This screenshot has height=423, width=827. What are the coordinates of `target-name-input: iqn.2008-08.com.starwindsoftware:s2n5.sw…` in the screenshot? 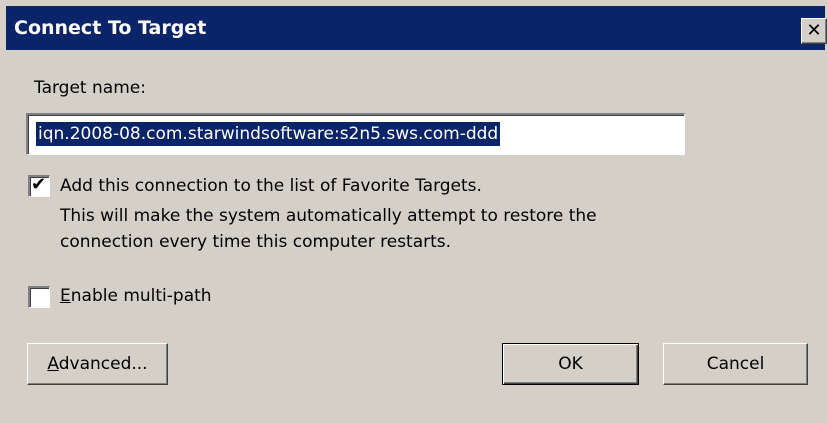 It's located at (355, 134).